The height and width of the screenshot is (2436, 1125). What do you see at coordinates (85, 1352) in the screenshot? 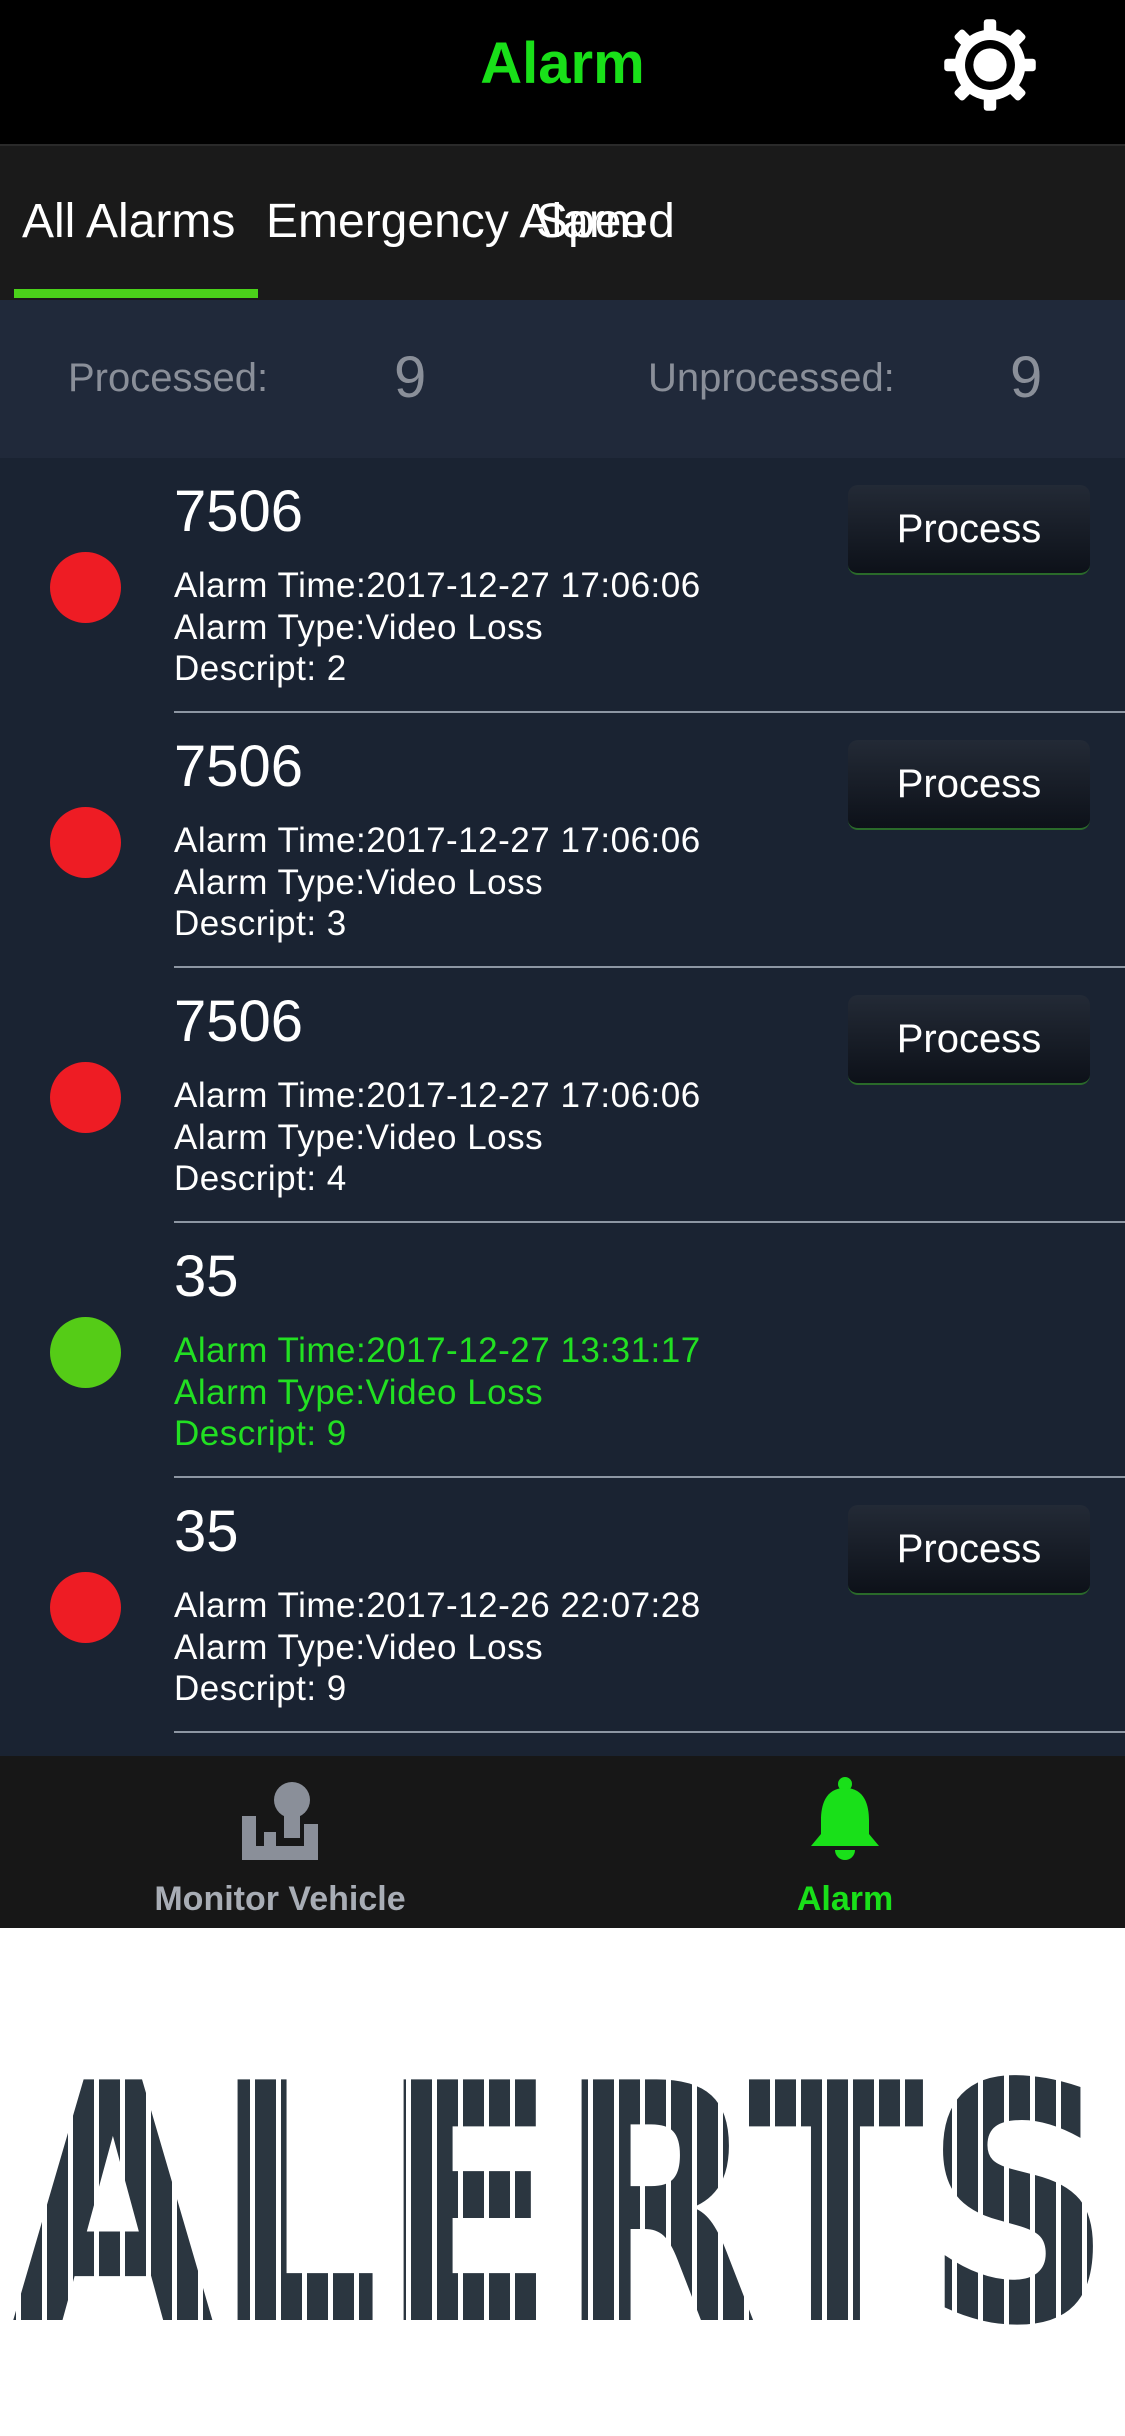
I see `processed-status-dot` at bounding box center [85, 1352].